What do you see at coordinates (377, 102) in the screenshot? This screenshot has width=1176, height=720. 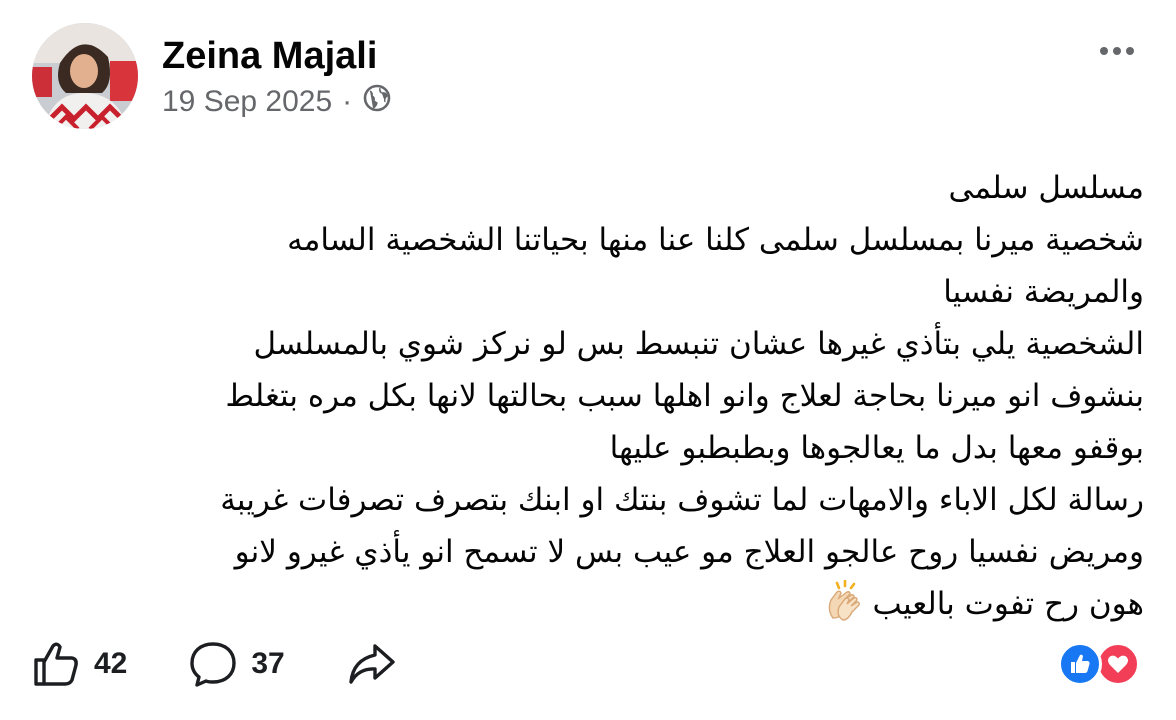 I see `globe-icon` at bounding box center [377, 102].